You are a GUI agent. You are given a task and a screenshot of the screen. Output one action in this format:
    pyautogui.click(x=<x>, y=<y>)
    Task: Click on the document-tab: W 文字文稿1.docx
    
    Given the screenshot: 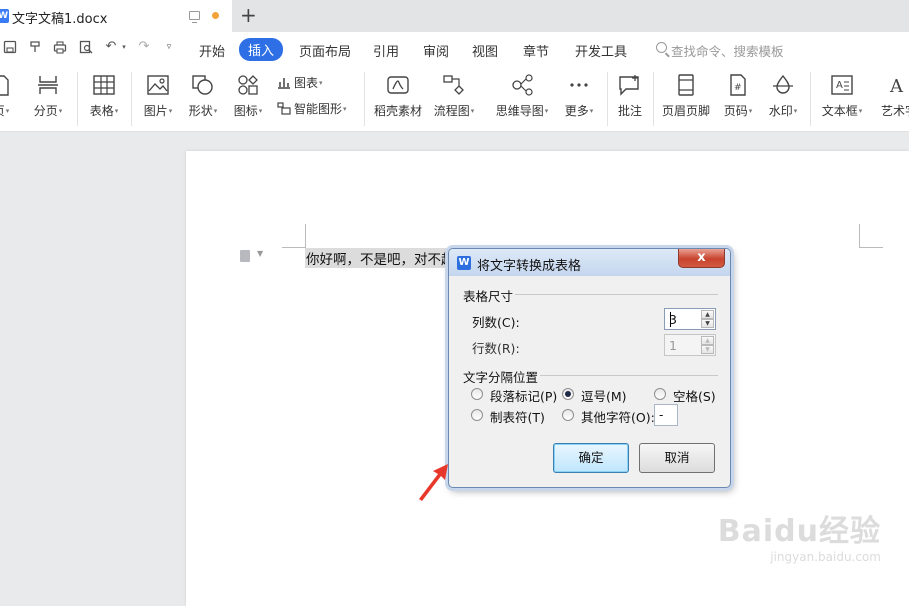 What is the action you would take?
    pyautogui.click(x=116, y=16)
    